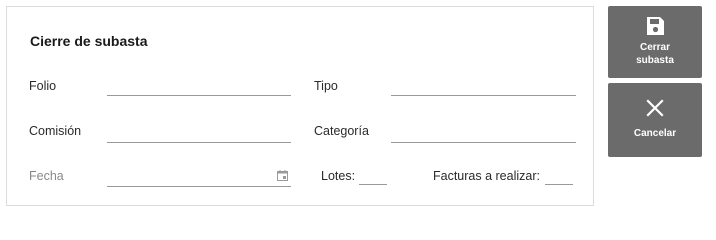 The image size is (716, 240). Describe the element at coordinates (655, 54) in the screenshot. I see `close-auction-label: Cerrar subasta` at that location.